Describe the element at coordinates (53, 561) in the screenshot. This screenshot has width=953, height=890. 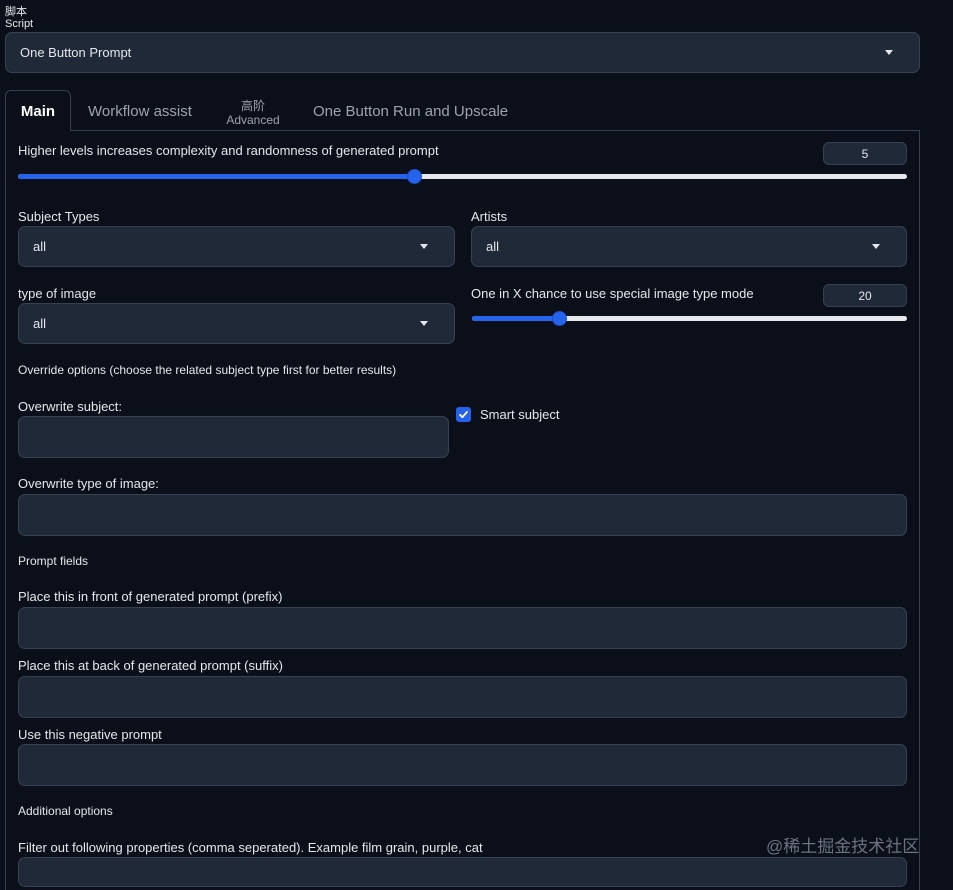
I see `prompt-fields-heading: Prompt fields` at that location.